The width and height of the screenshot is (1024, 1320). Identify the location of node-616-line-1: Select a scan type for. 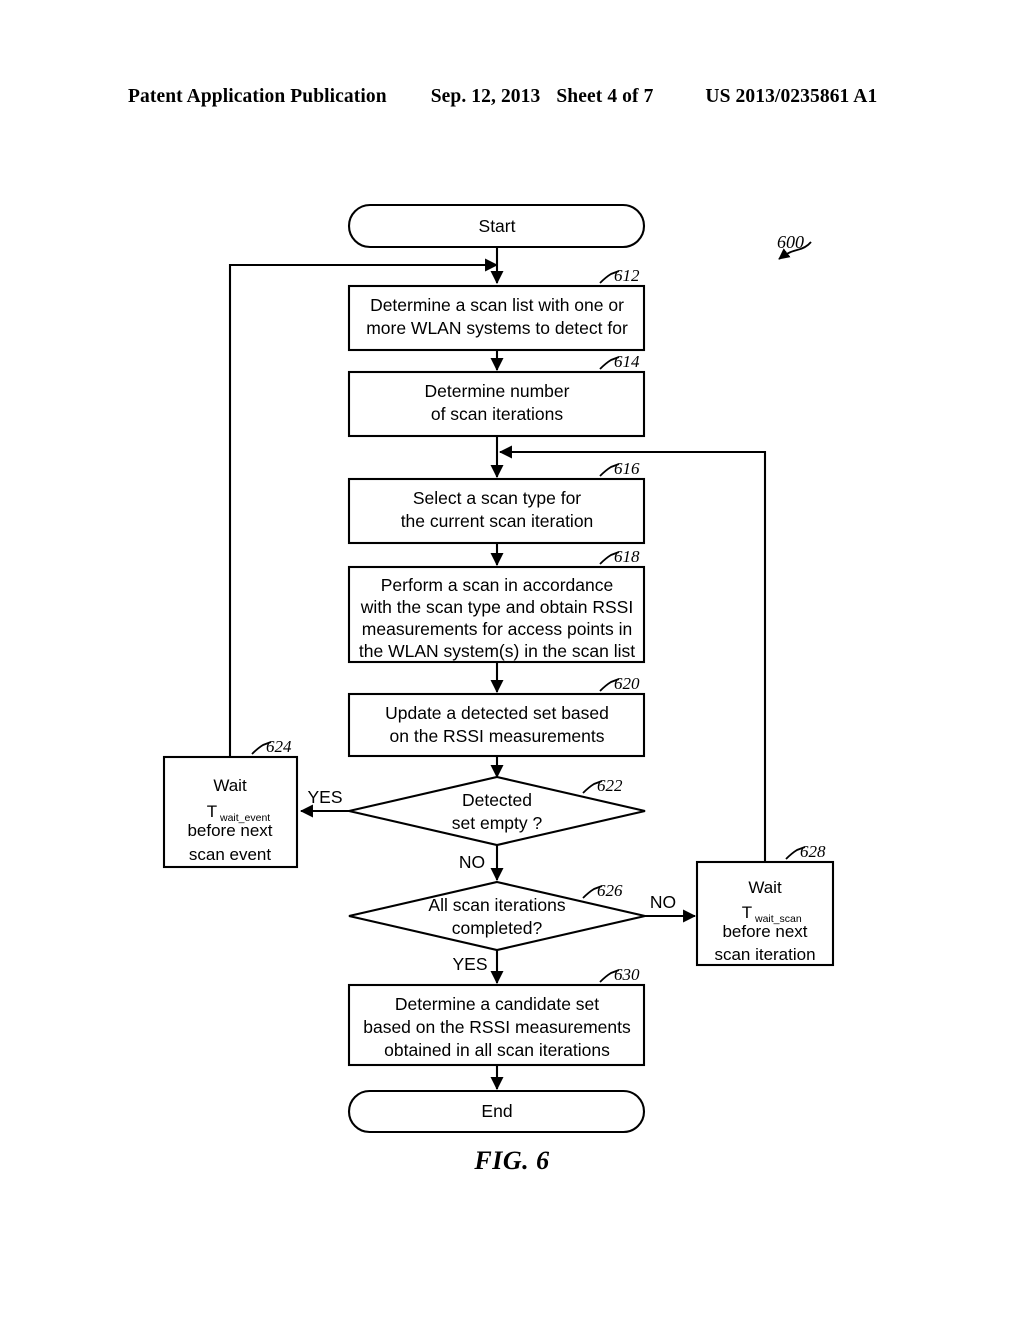
(497, 498).